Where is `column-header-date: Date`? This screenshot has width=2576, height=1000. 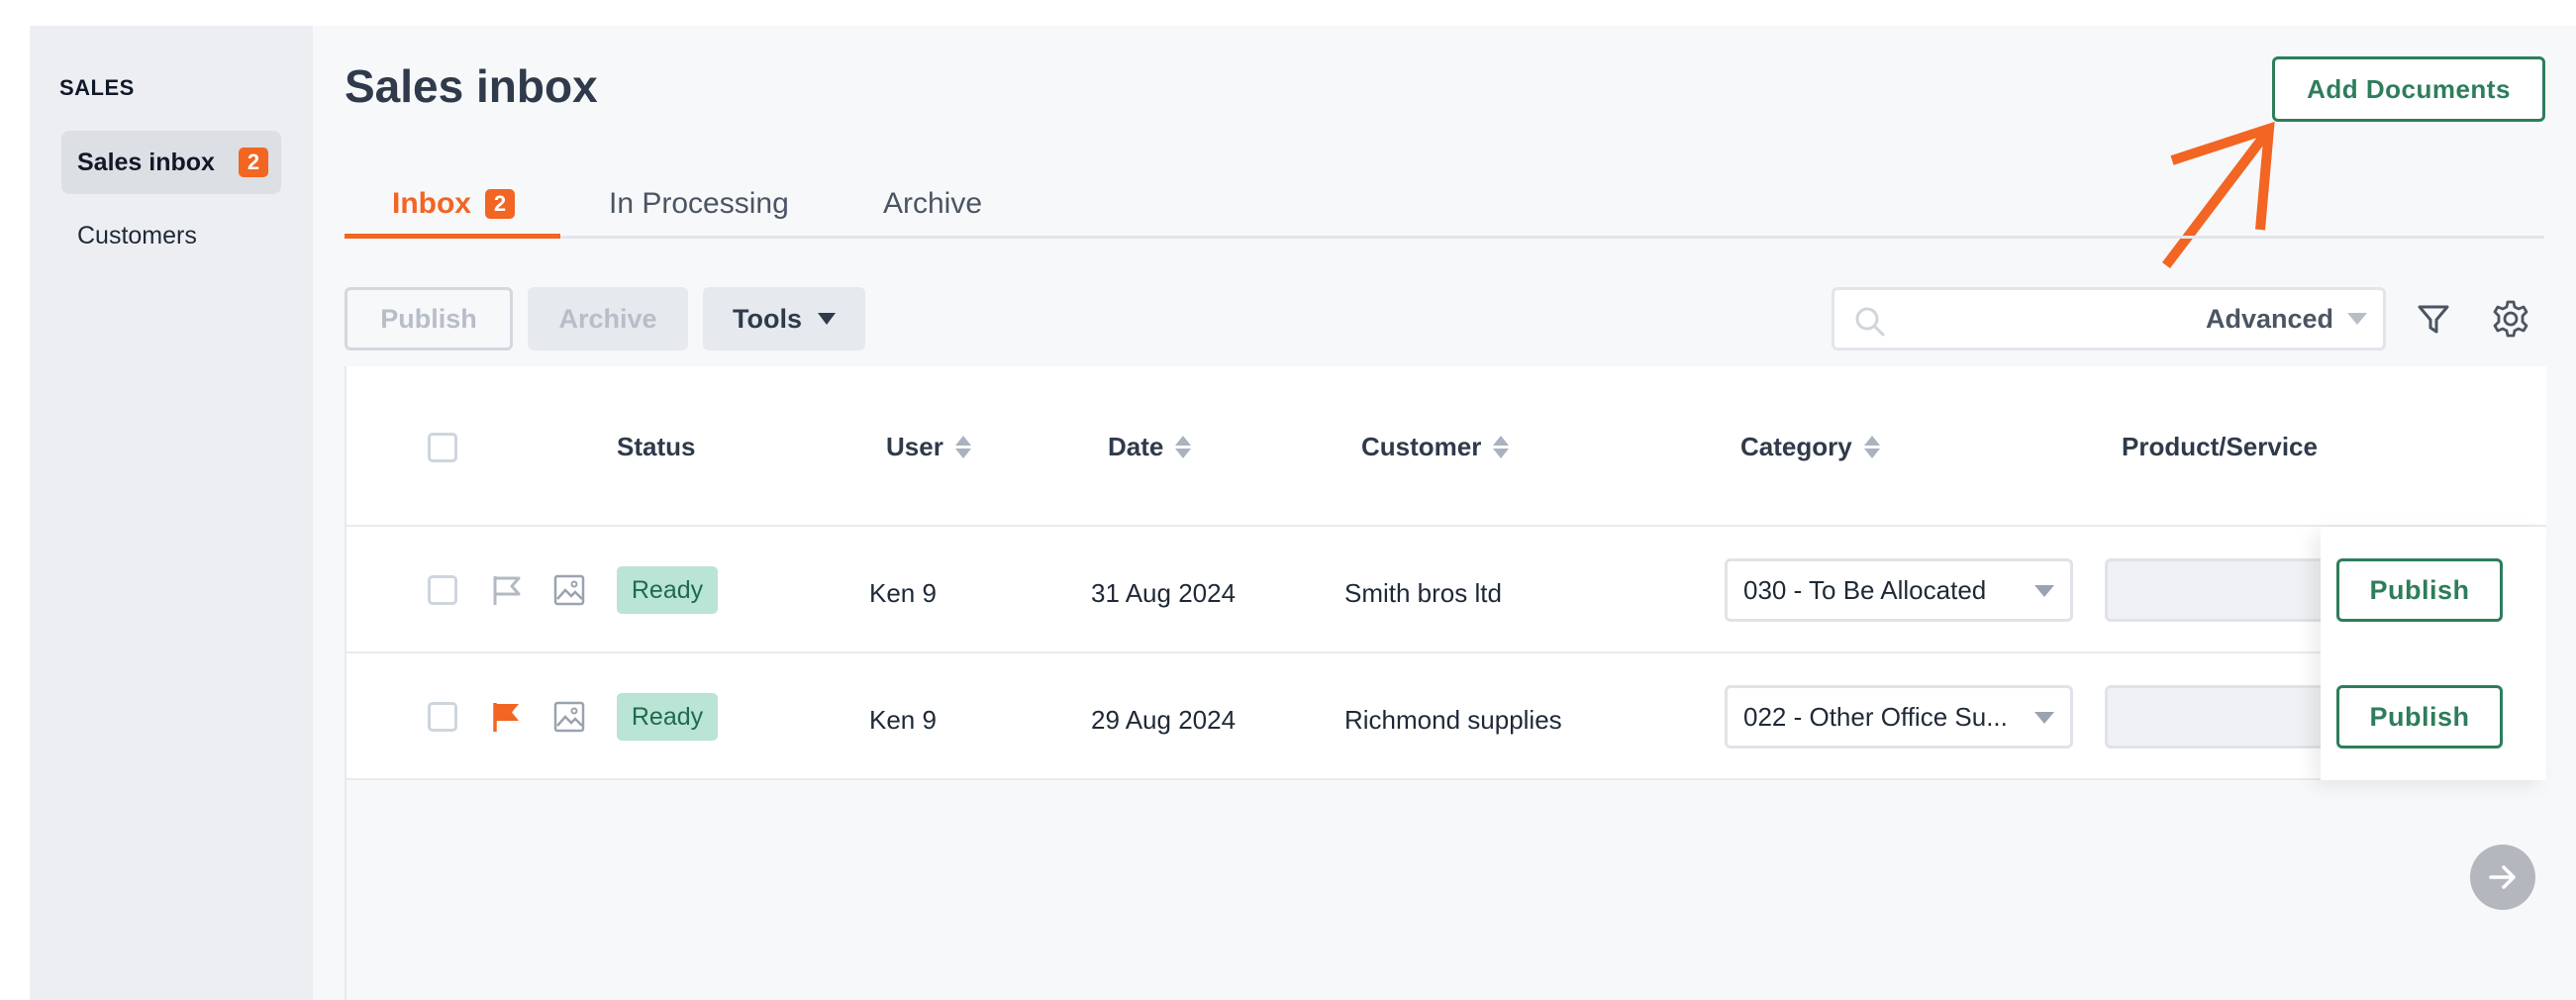
column-header-date: Date is located at coordinates (1150, 447).